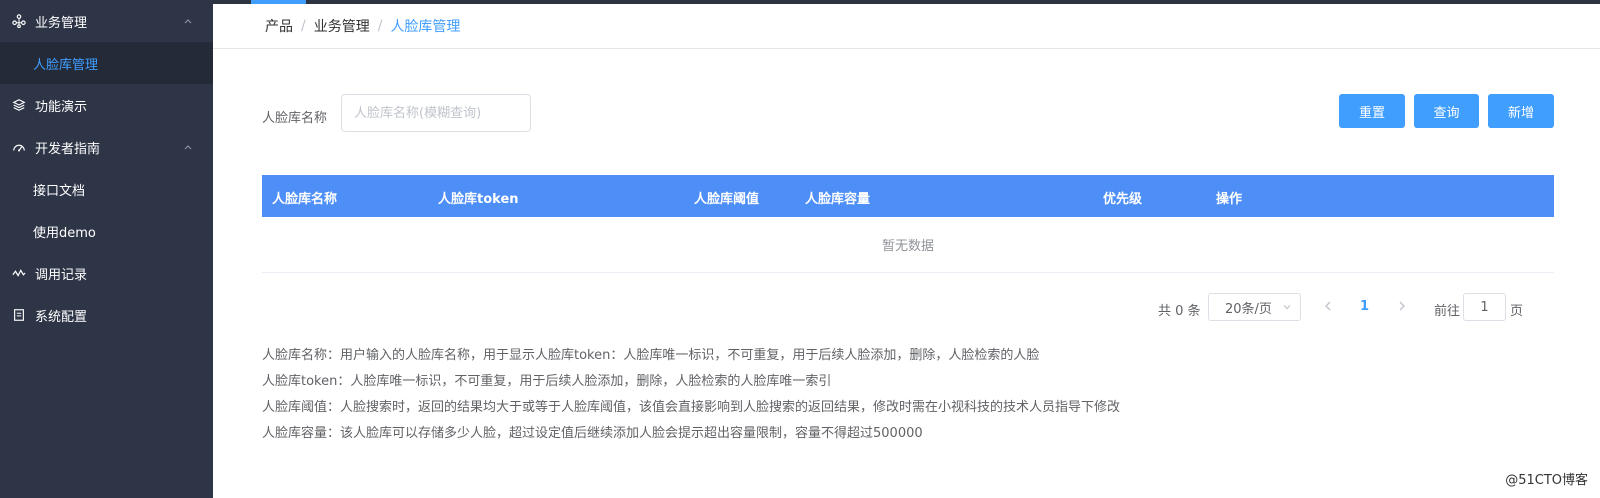  Describe the element at coordinates (106, 21) in the screenshot. I see `sidebar-item-business: 业务管理` at that location.